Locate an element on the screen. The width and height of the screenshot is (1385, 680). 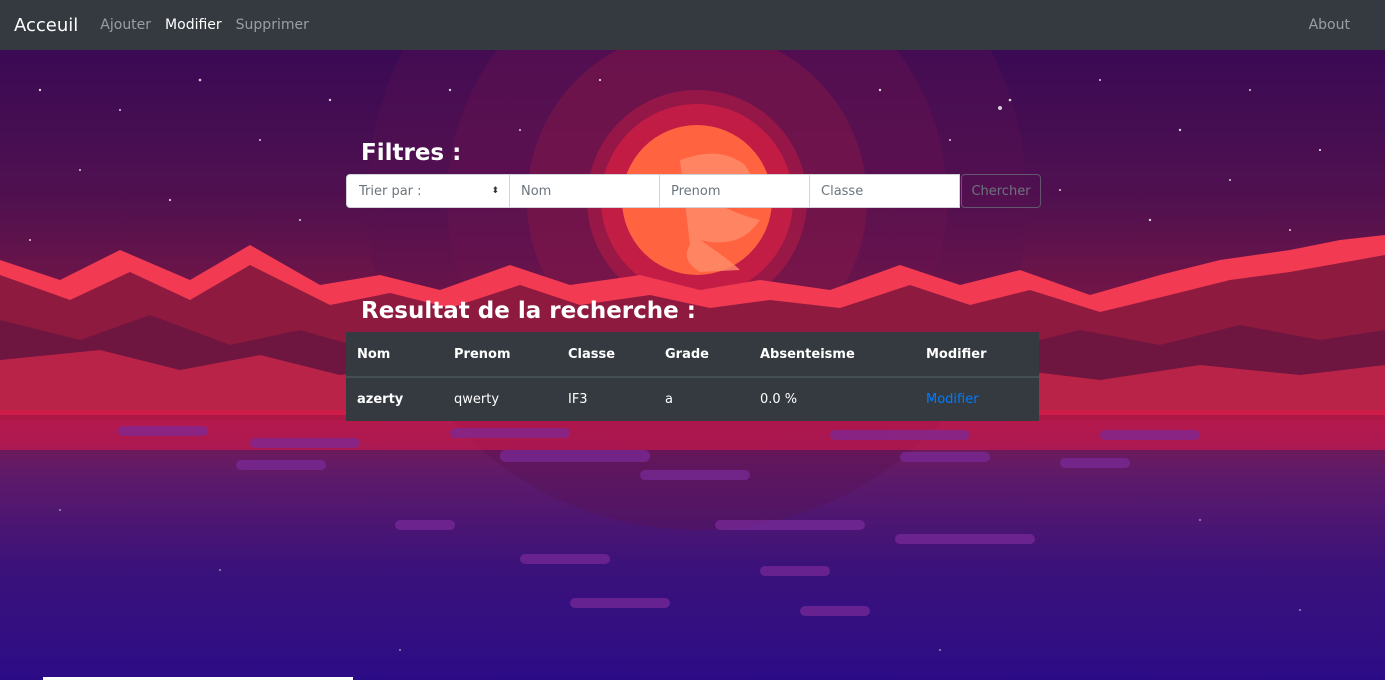
filters-form: Trier par : ⬍ Chercher is located at coordinates (693, 191).